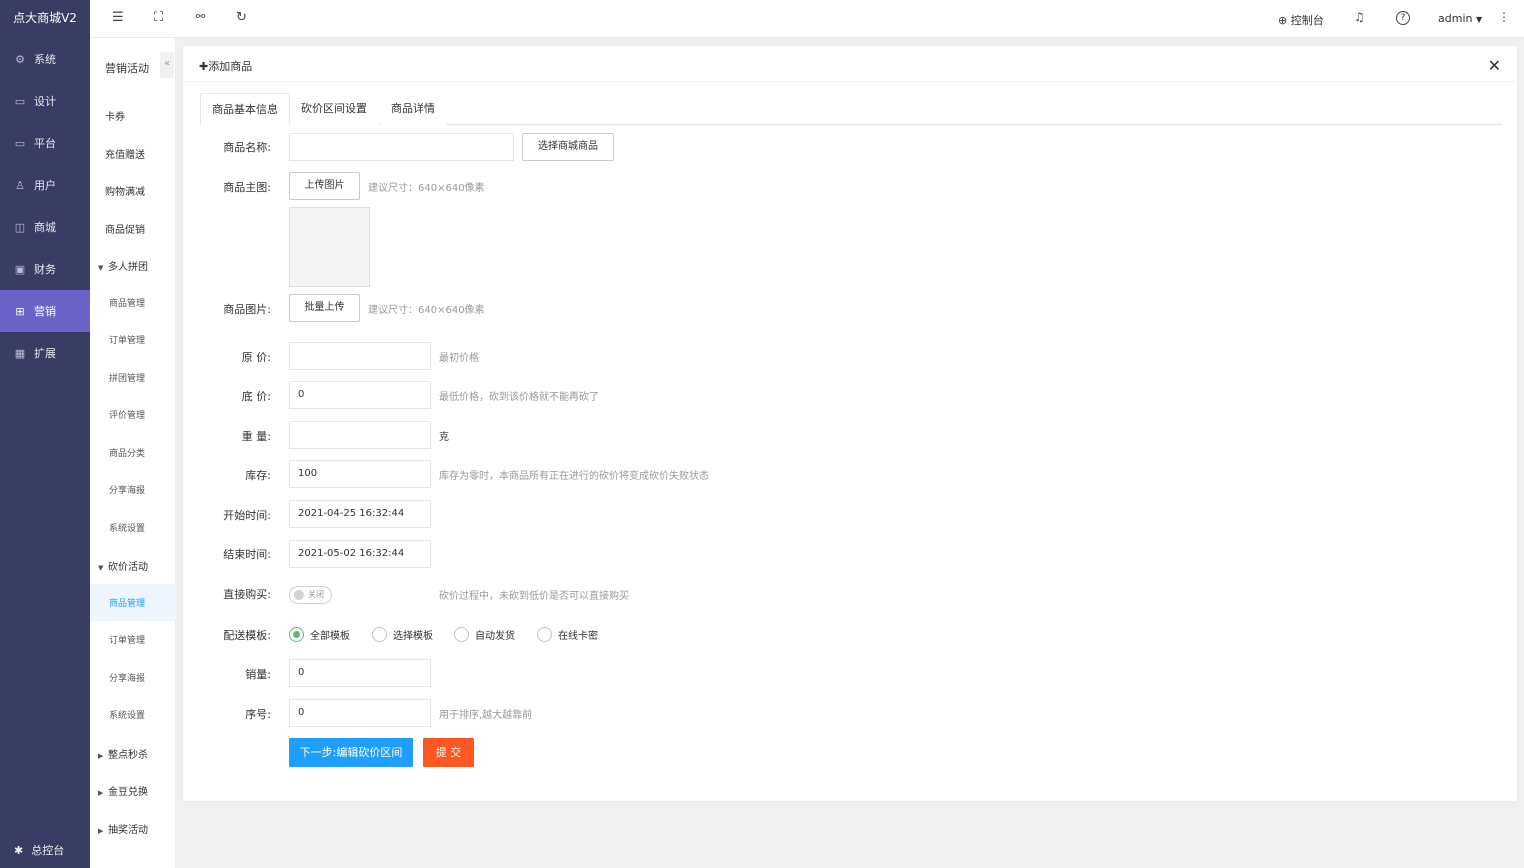 This screenshot has height=868, width=1524. What do you see at coordinates (45, 143) in the screenshot?
I see `nav-item-platform: ▭ 平台` at bounding box center [45, 143].